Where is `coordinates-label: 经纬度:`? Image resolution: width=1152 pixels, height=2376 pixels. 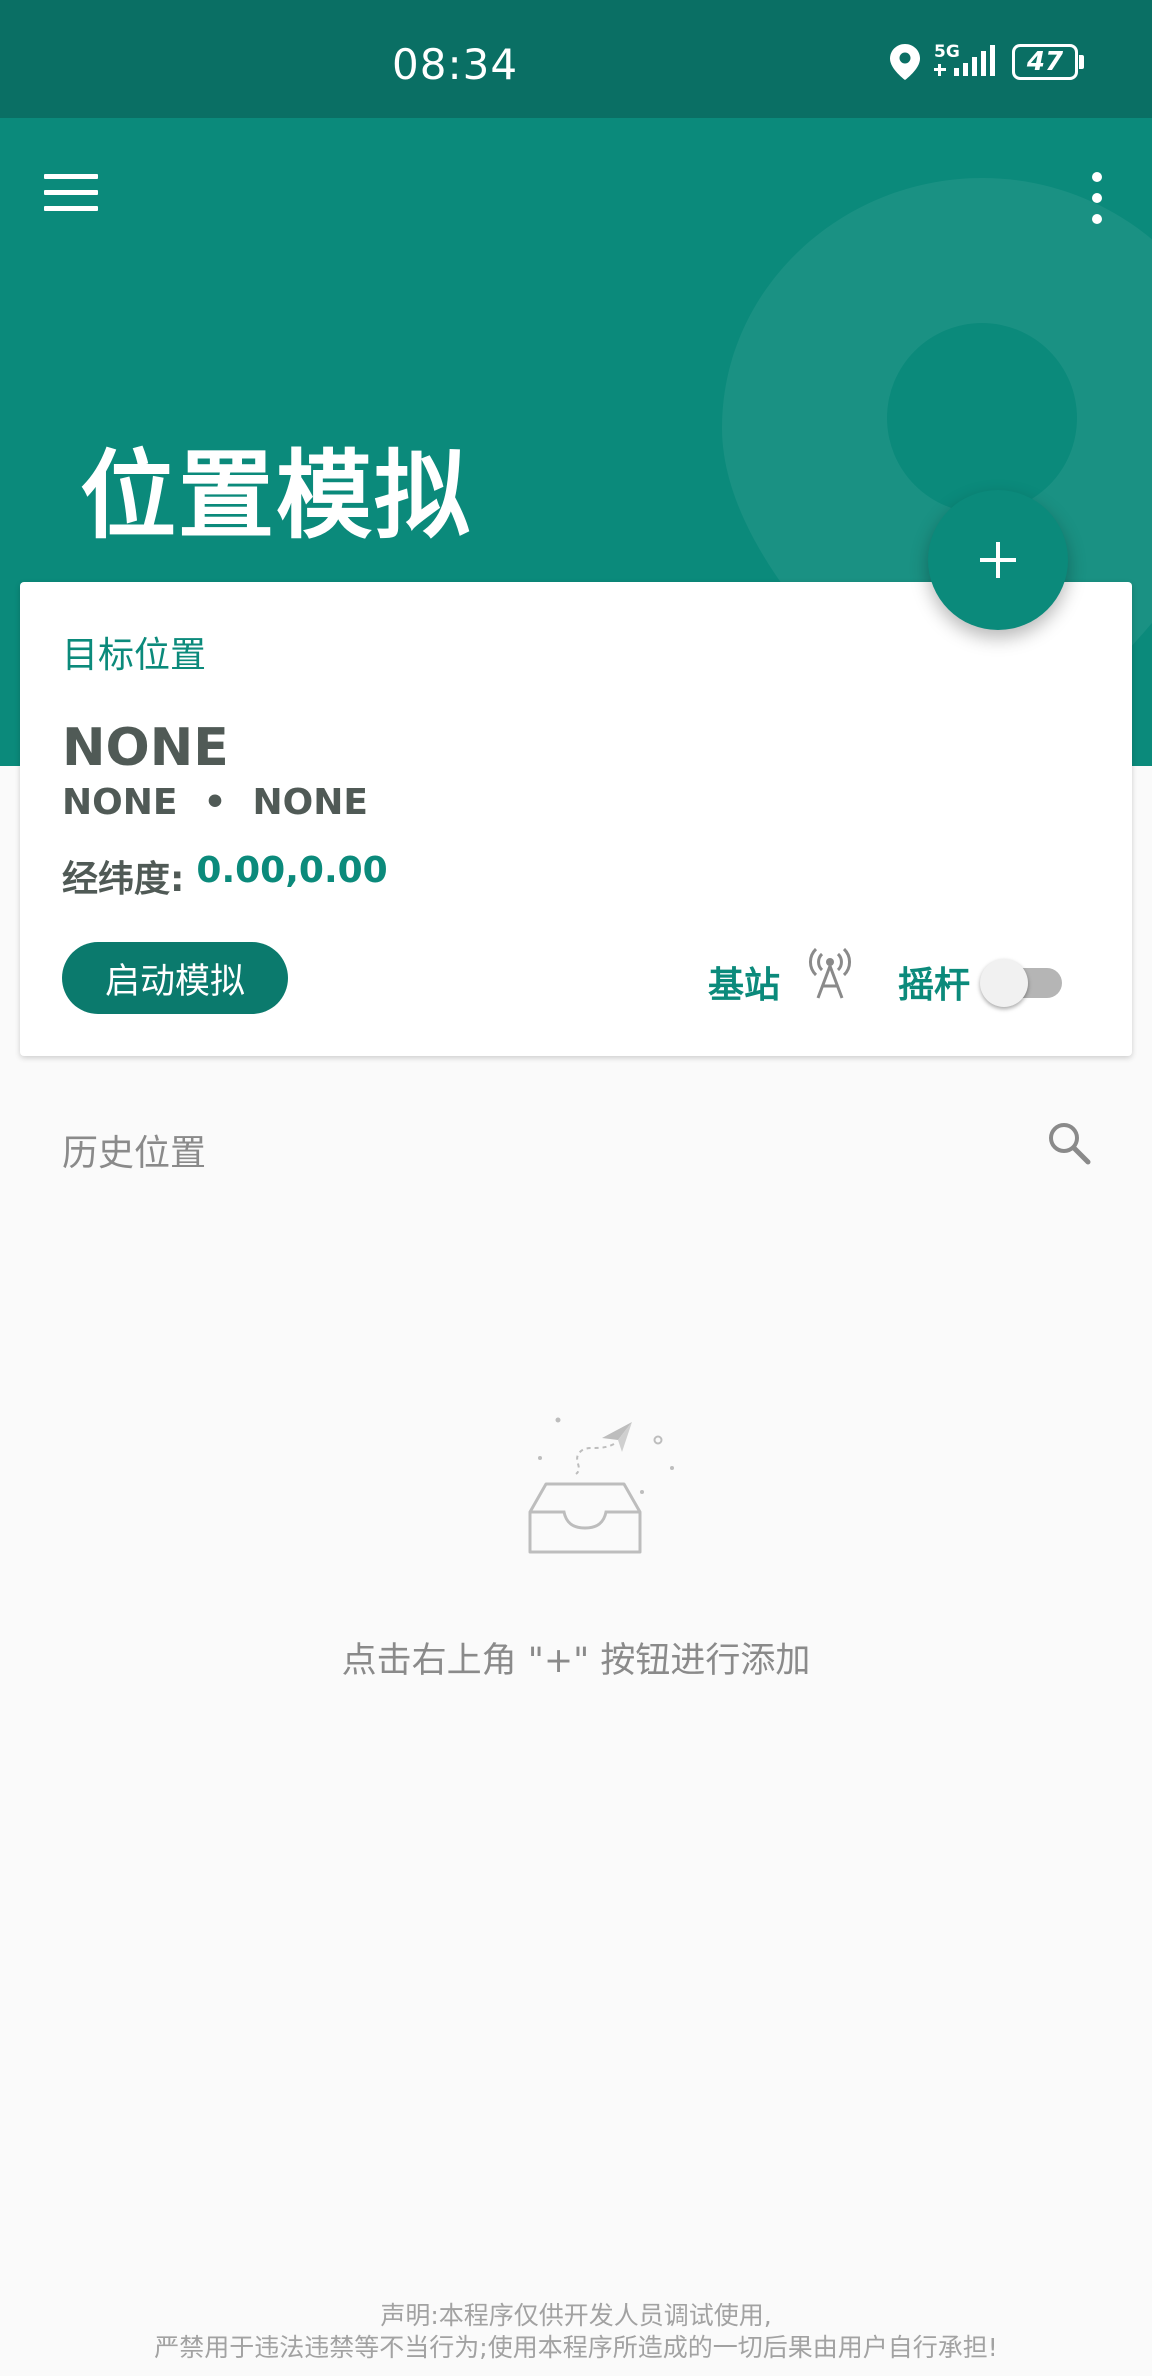 coordinates-label: 经纬度: is located at coordinates (123, 879).